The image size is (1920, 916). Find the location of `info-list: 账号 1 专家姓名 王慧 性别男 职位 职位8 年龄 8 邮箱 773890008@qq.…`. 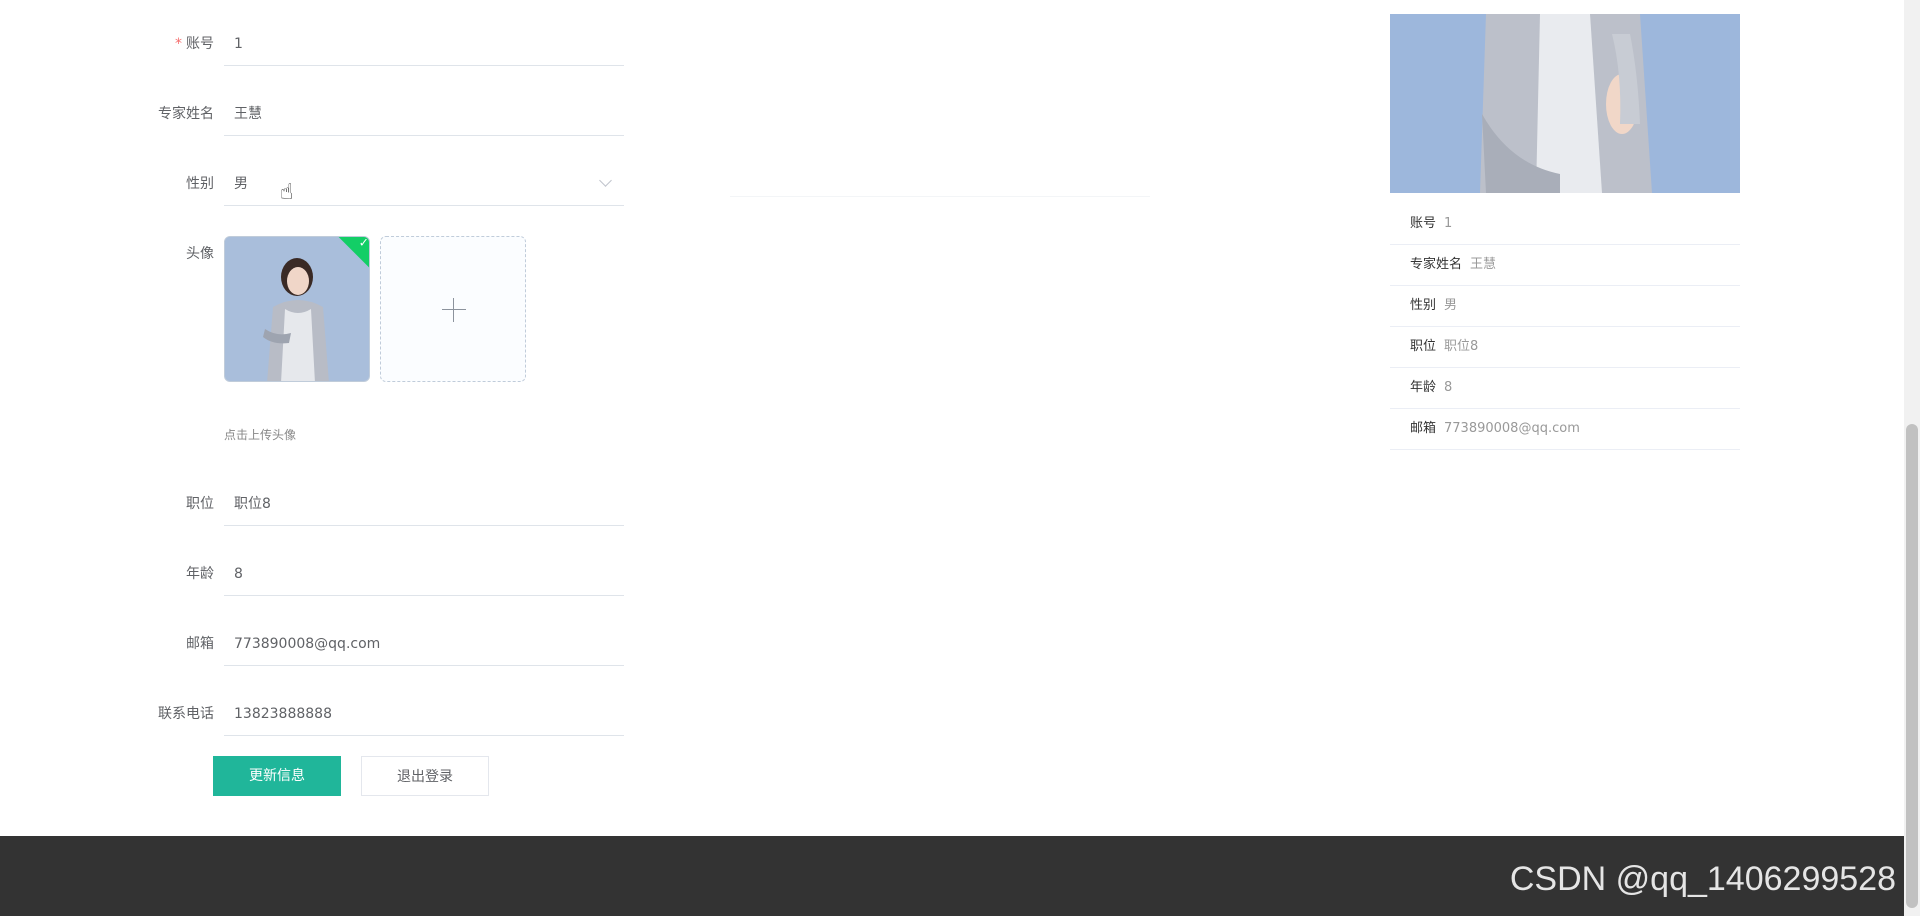

info-list: 账号 1 专家姓名 王慧 性别男 职位 职位8 年龄 8 邮箱 773890008@qq.… is located at coordinates (1565, 327).